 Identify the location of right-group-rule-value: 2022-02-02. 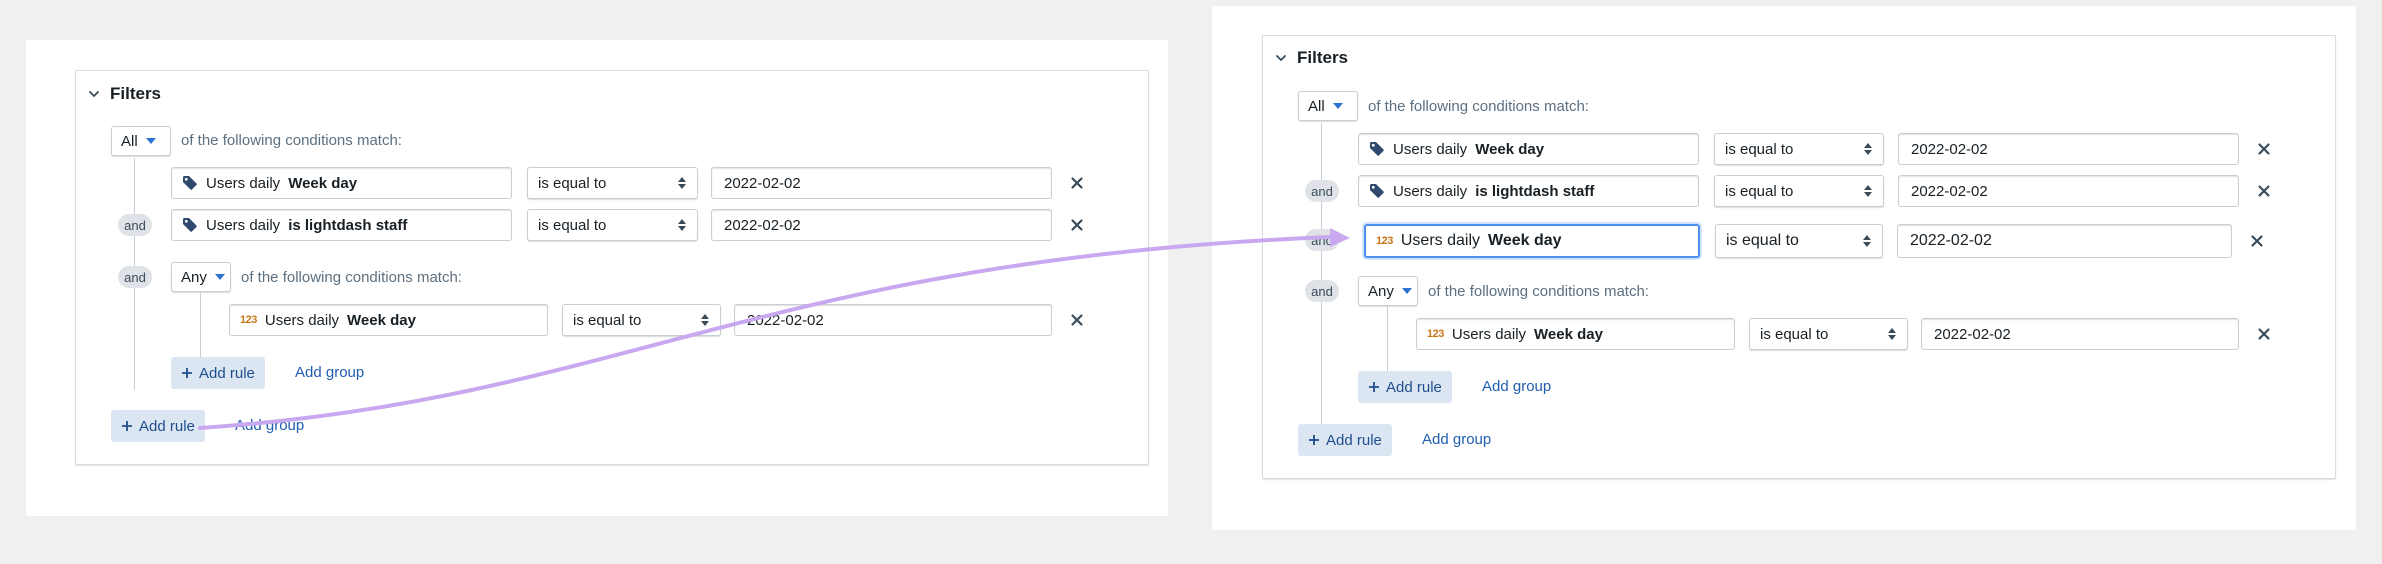
(2080, 334).